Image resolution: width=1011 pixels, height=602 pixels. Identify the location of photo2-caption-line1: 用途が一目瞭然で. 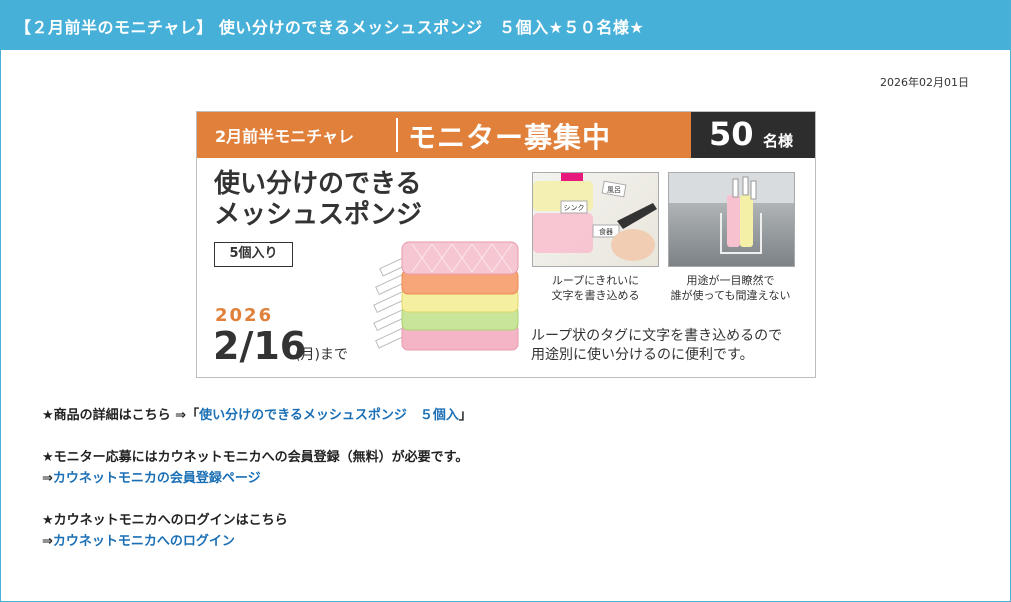
(730, 280).